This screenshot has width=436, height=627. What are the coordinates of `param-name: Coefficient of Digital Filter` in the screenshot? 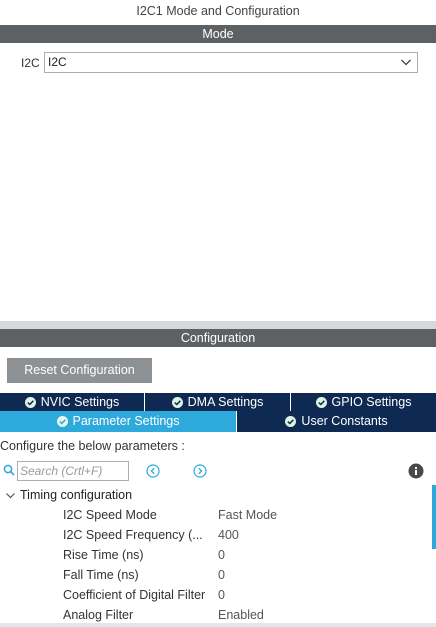 It's located at (134, 595).